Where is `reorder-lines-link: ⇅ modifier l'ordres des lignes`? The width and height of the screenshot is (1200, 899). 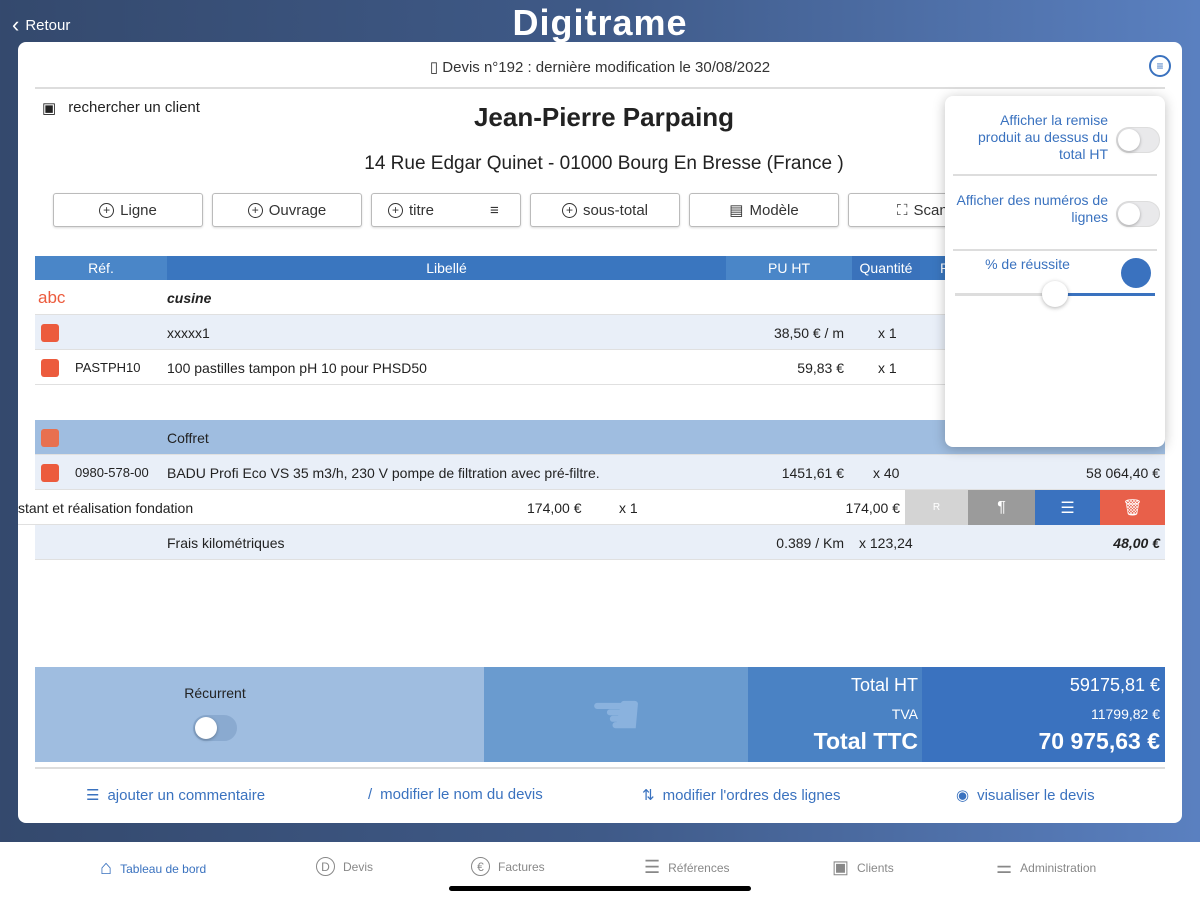
reorder-lines-link: ⇅ modifier l'ordres des lignes is located at coordinates (741, 795).